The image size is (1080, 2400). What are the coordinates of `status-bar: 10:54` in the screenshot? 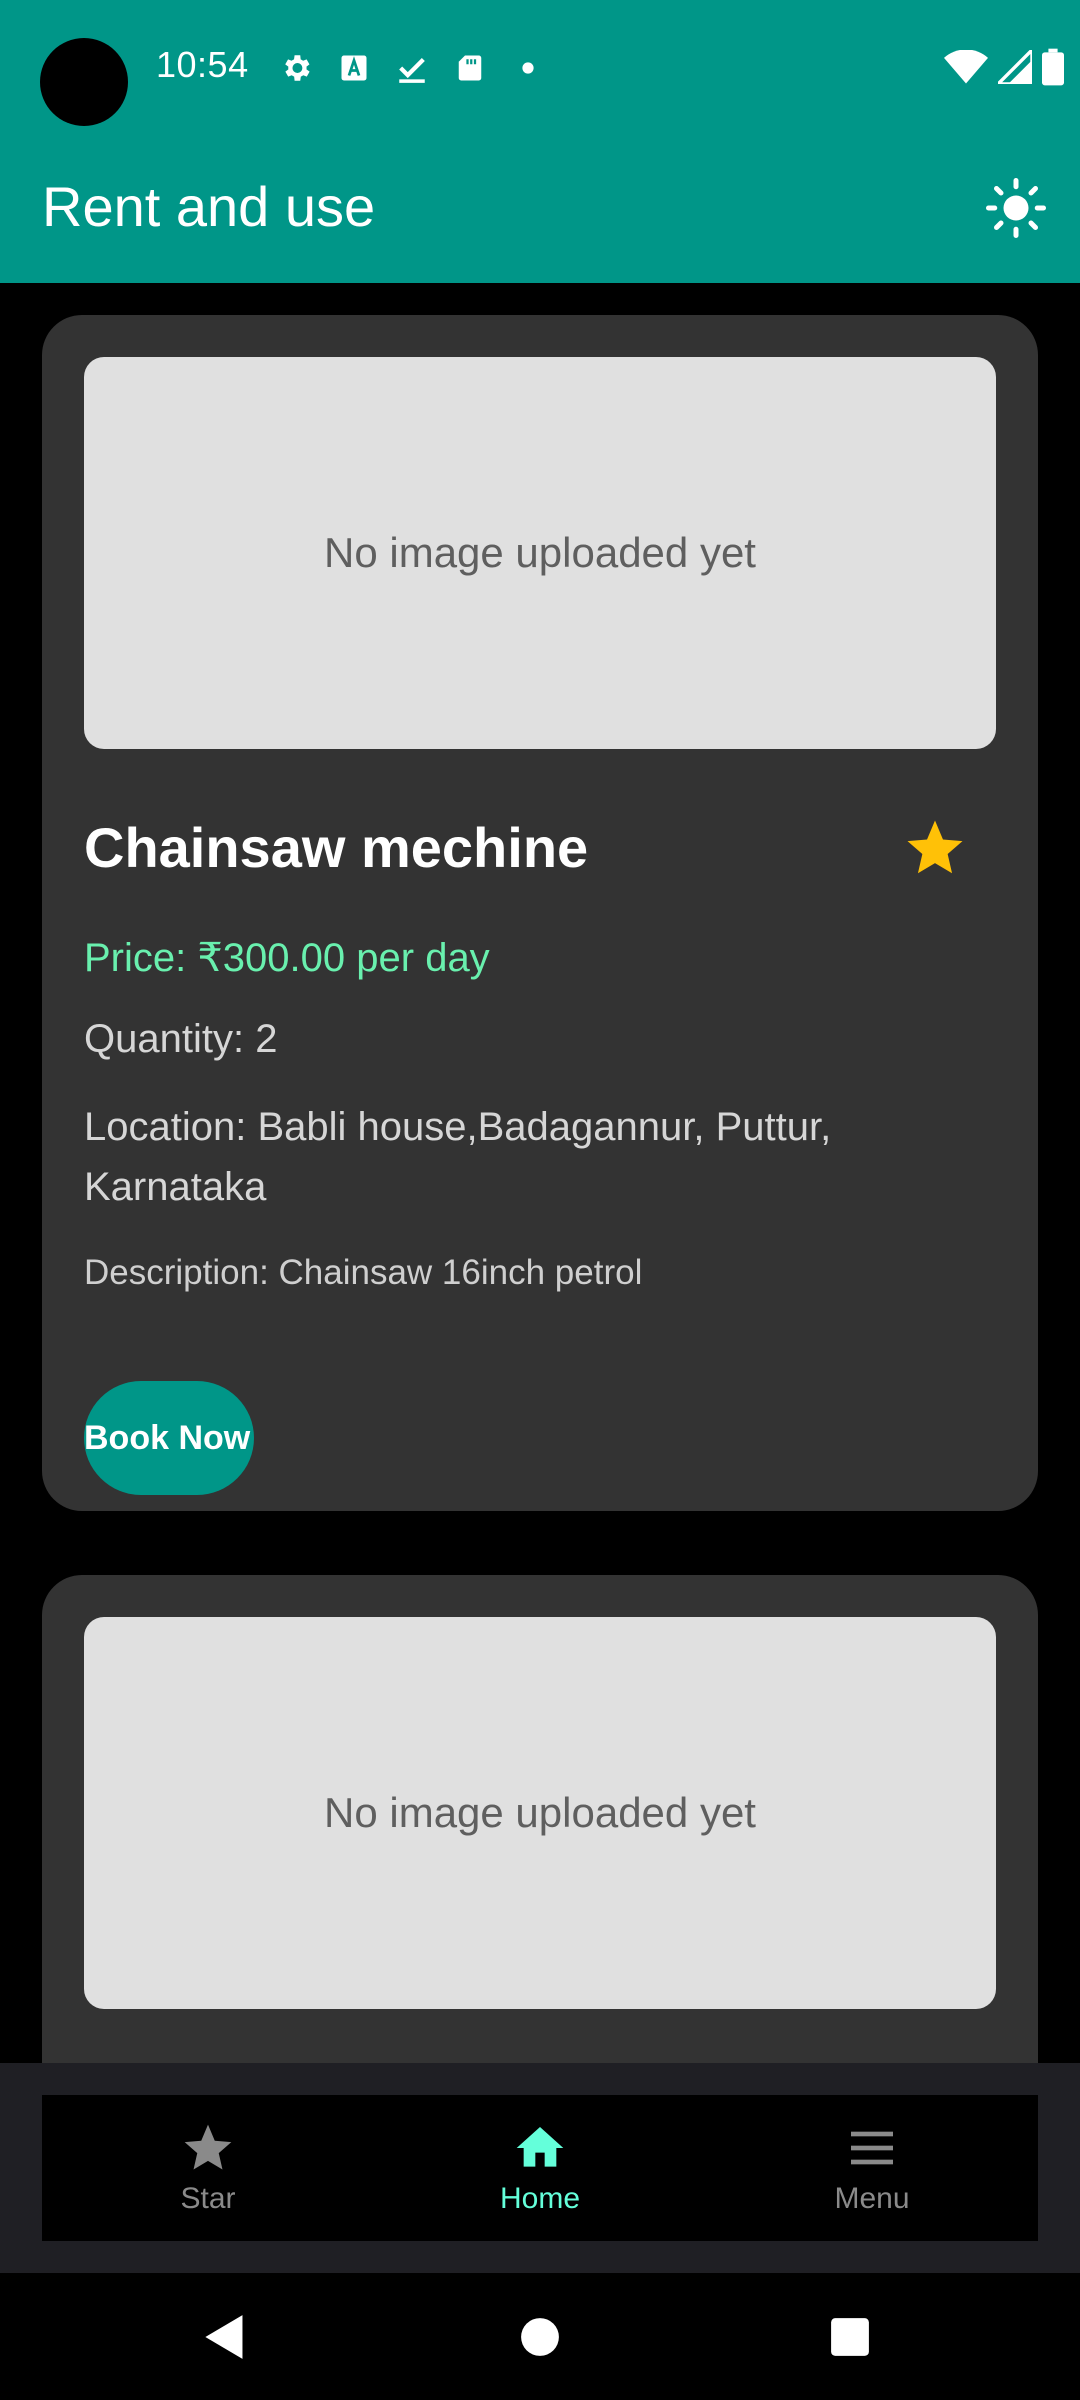 It's located at (540, 67).